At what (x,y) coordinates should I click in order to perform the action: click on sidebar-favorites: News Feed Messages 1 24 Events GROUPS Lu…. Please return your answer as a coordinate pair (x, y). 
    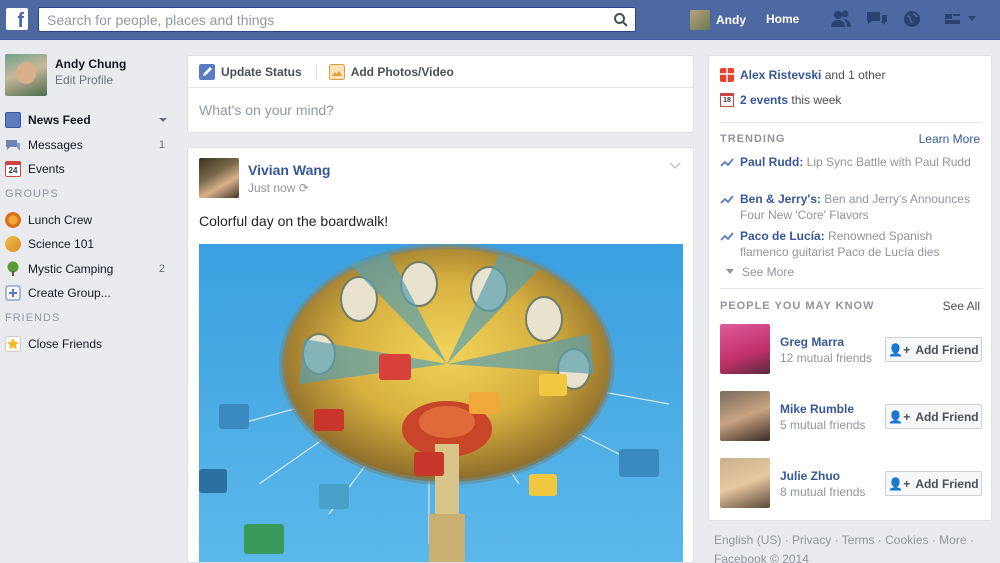
    Looking at the image, I should click on (91, 232).